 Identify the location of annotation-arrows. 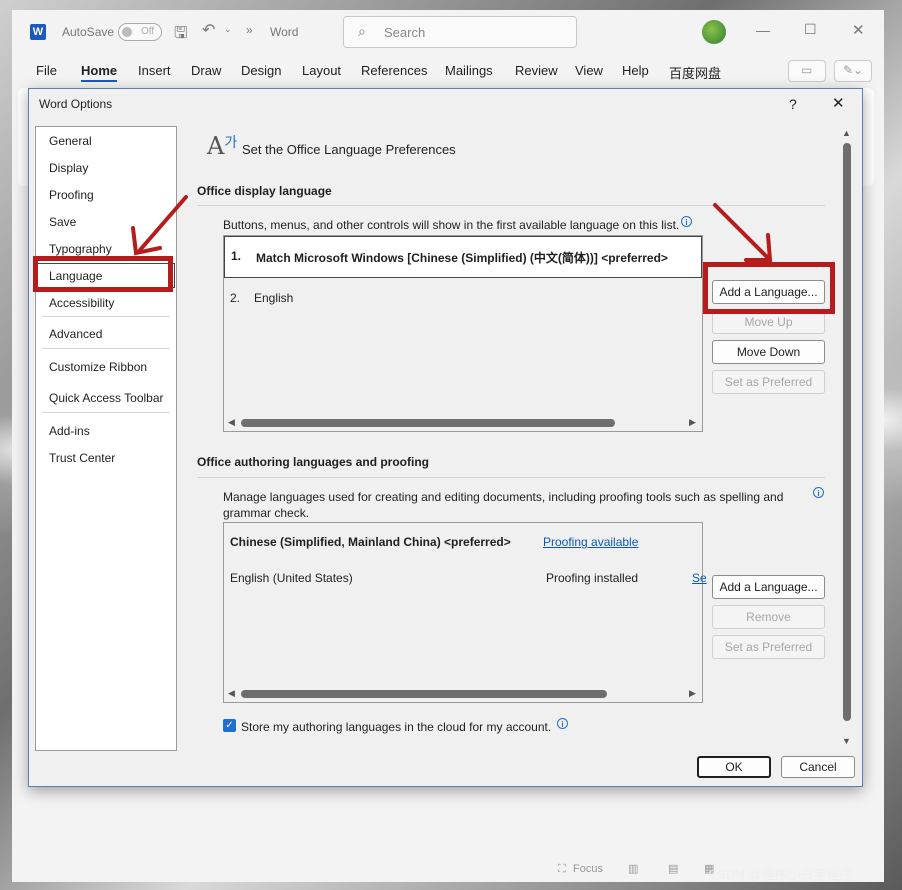
(452, 228).